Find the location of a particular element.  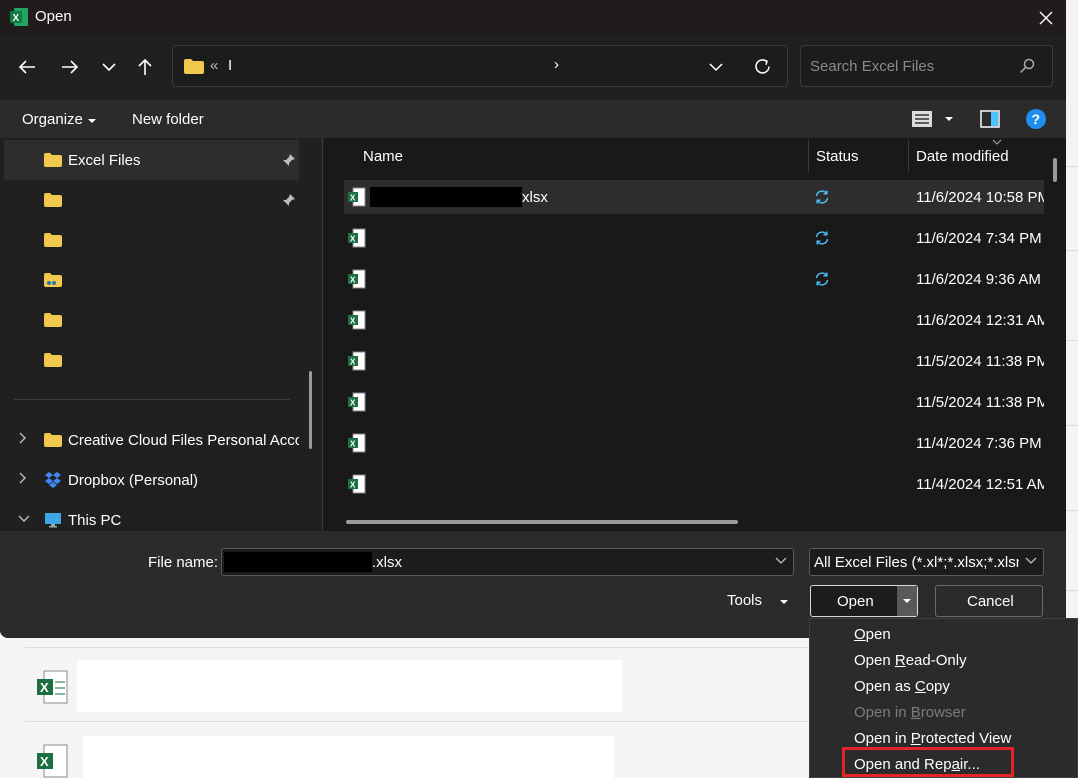

recent-locations-button is located at coordinates (109, 67).